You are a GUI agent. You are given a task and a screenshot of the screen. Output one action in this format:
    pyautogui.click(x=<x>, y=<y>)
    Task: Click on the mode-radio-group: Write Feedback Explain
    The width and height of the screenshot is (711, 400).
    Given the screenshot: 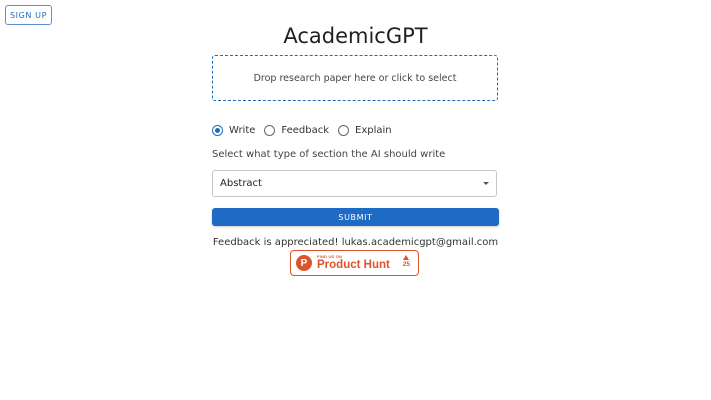 What is the action you would take?
    pyautogui.click(x=306, y=130)
    